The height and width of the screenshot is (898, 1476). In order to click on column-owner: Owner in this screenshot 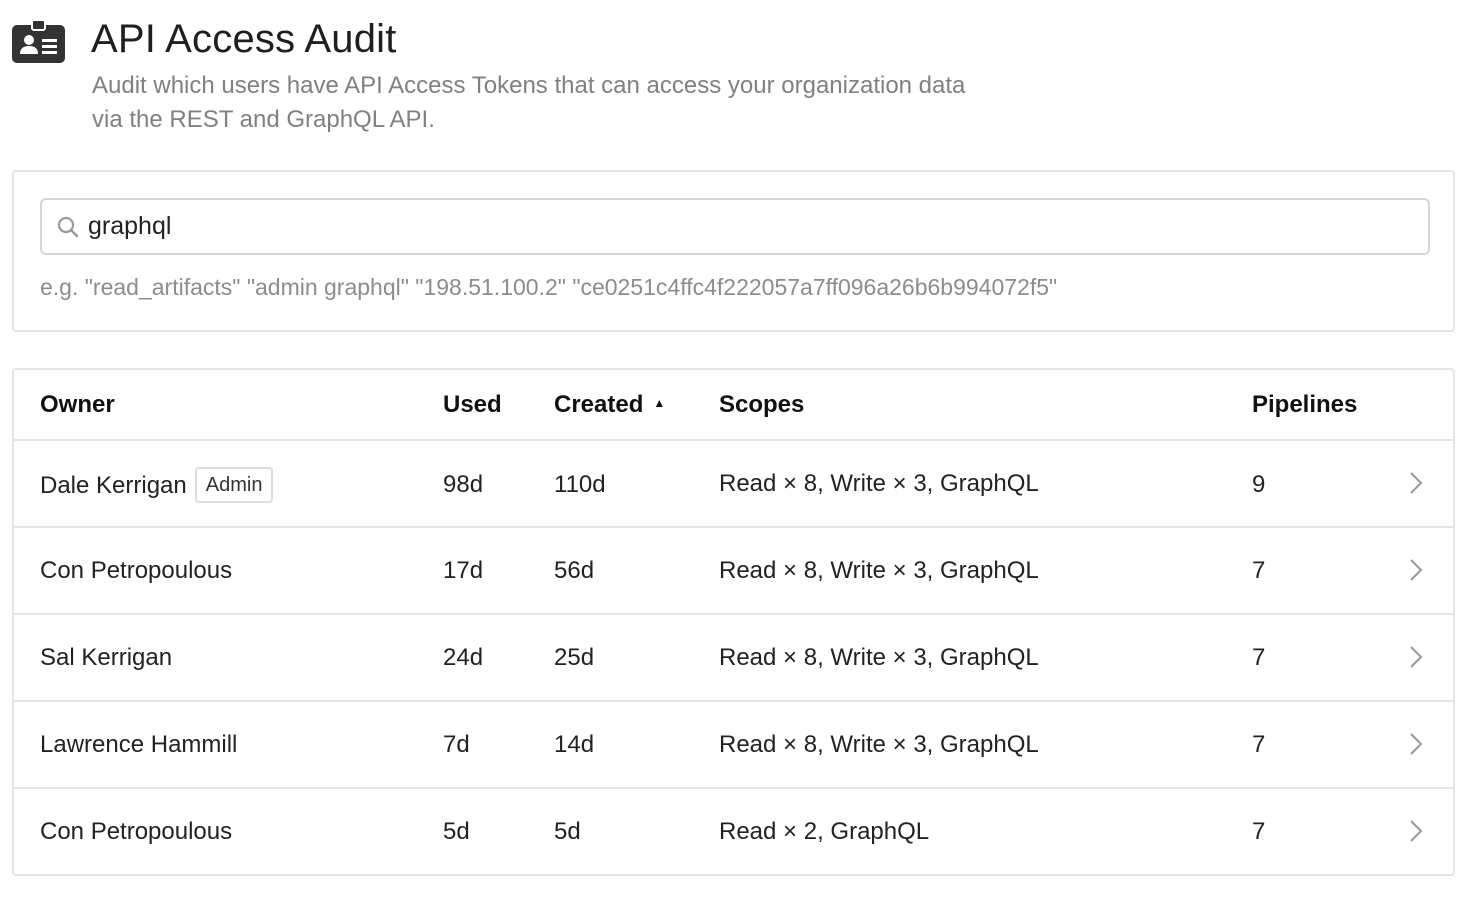, I will do `click(77, 405)`.